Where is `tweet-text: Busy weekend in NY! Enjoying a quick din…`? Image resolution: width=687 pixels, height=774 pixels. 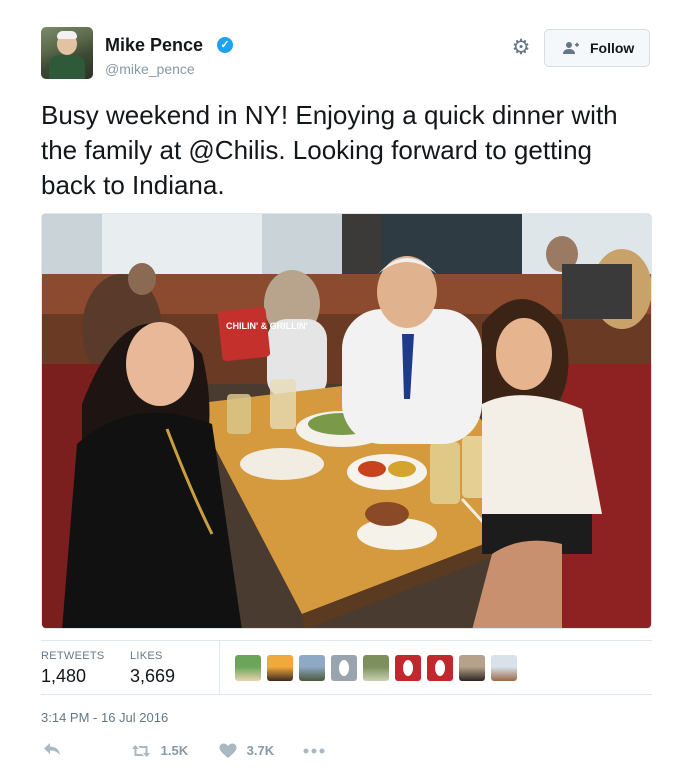 tweet-text: Busy weekend in NY! Enjoying a quick din… is located at coordinates (329, 150).